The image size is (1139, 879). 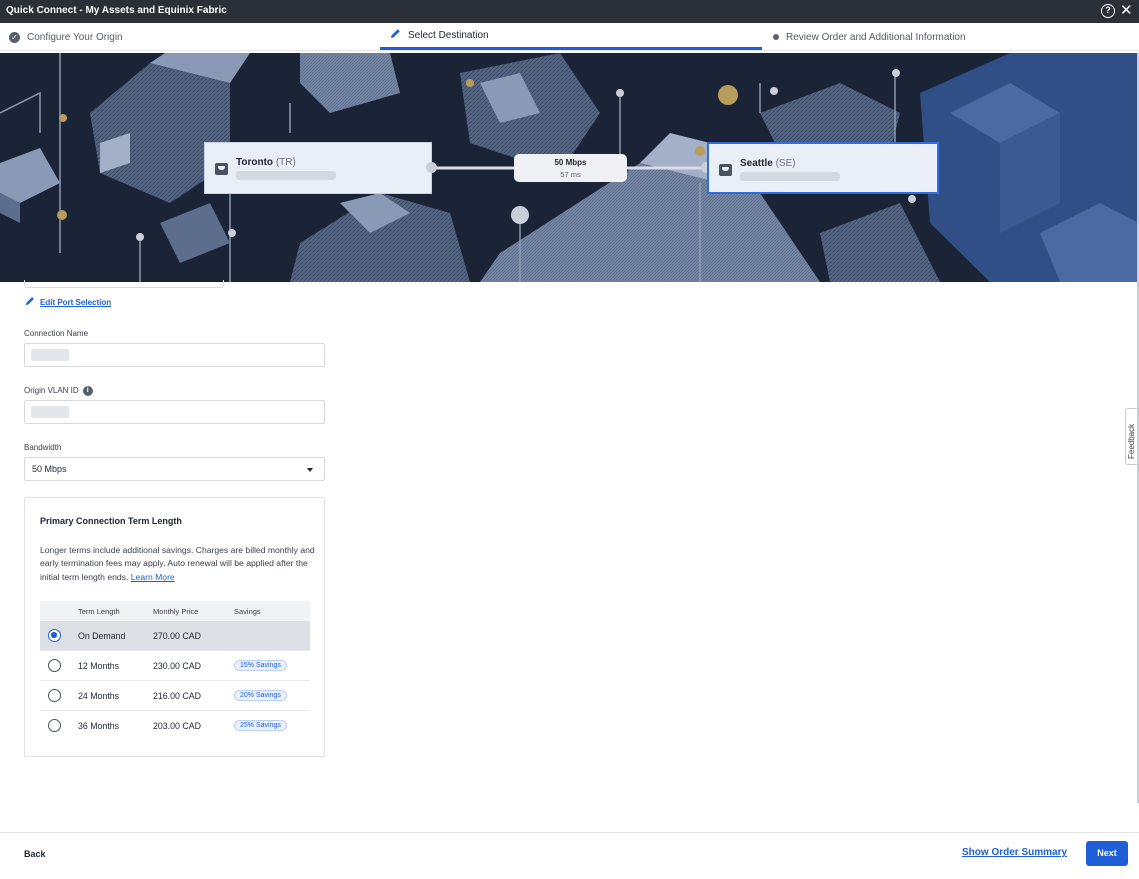 I want to click on origin-vlan-input, so click(x=174, y=412).